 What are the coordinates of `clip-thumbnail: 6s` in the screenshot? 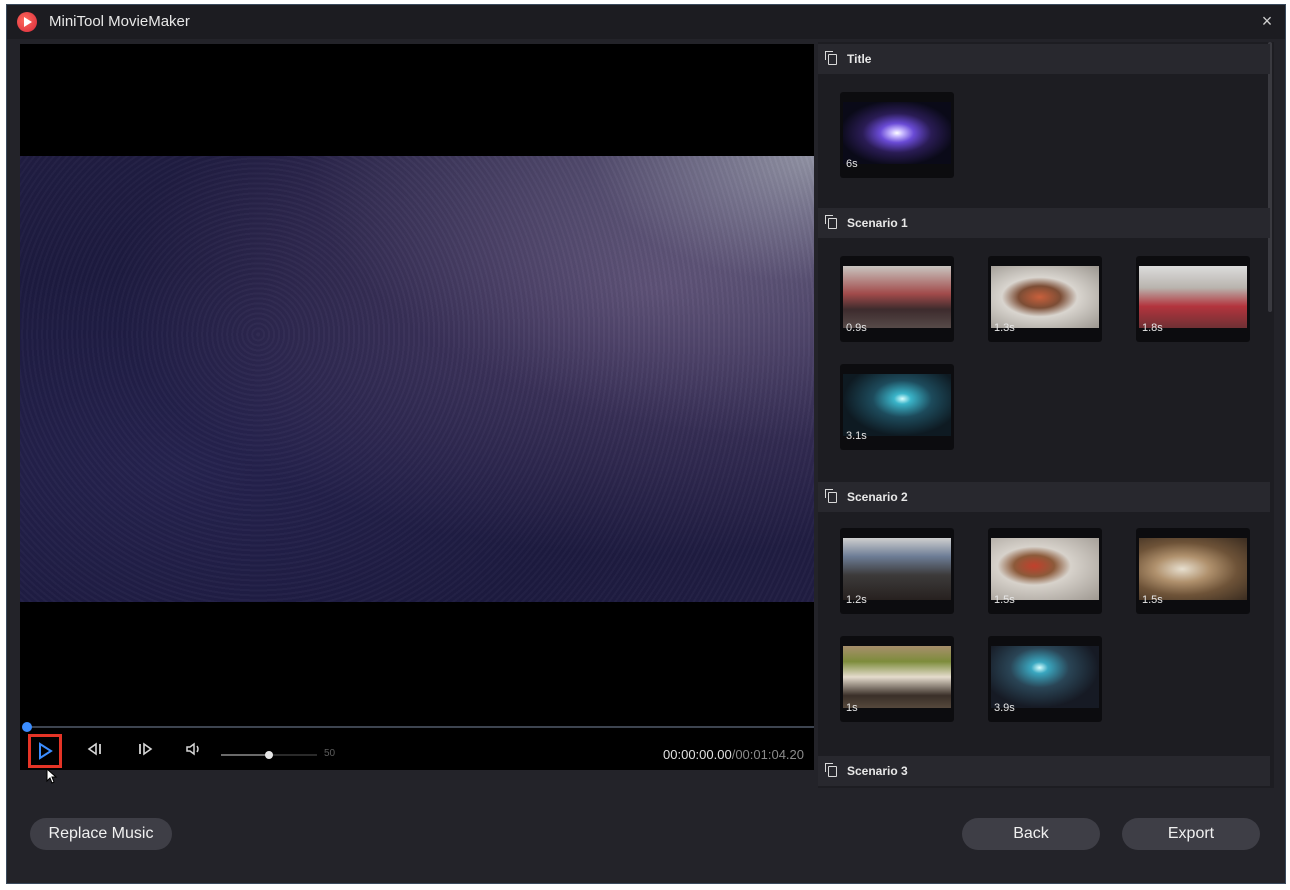 It's located at (897, 135).